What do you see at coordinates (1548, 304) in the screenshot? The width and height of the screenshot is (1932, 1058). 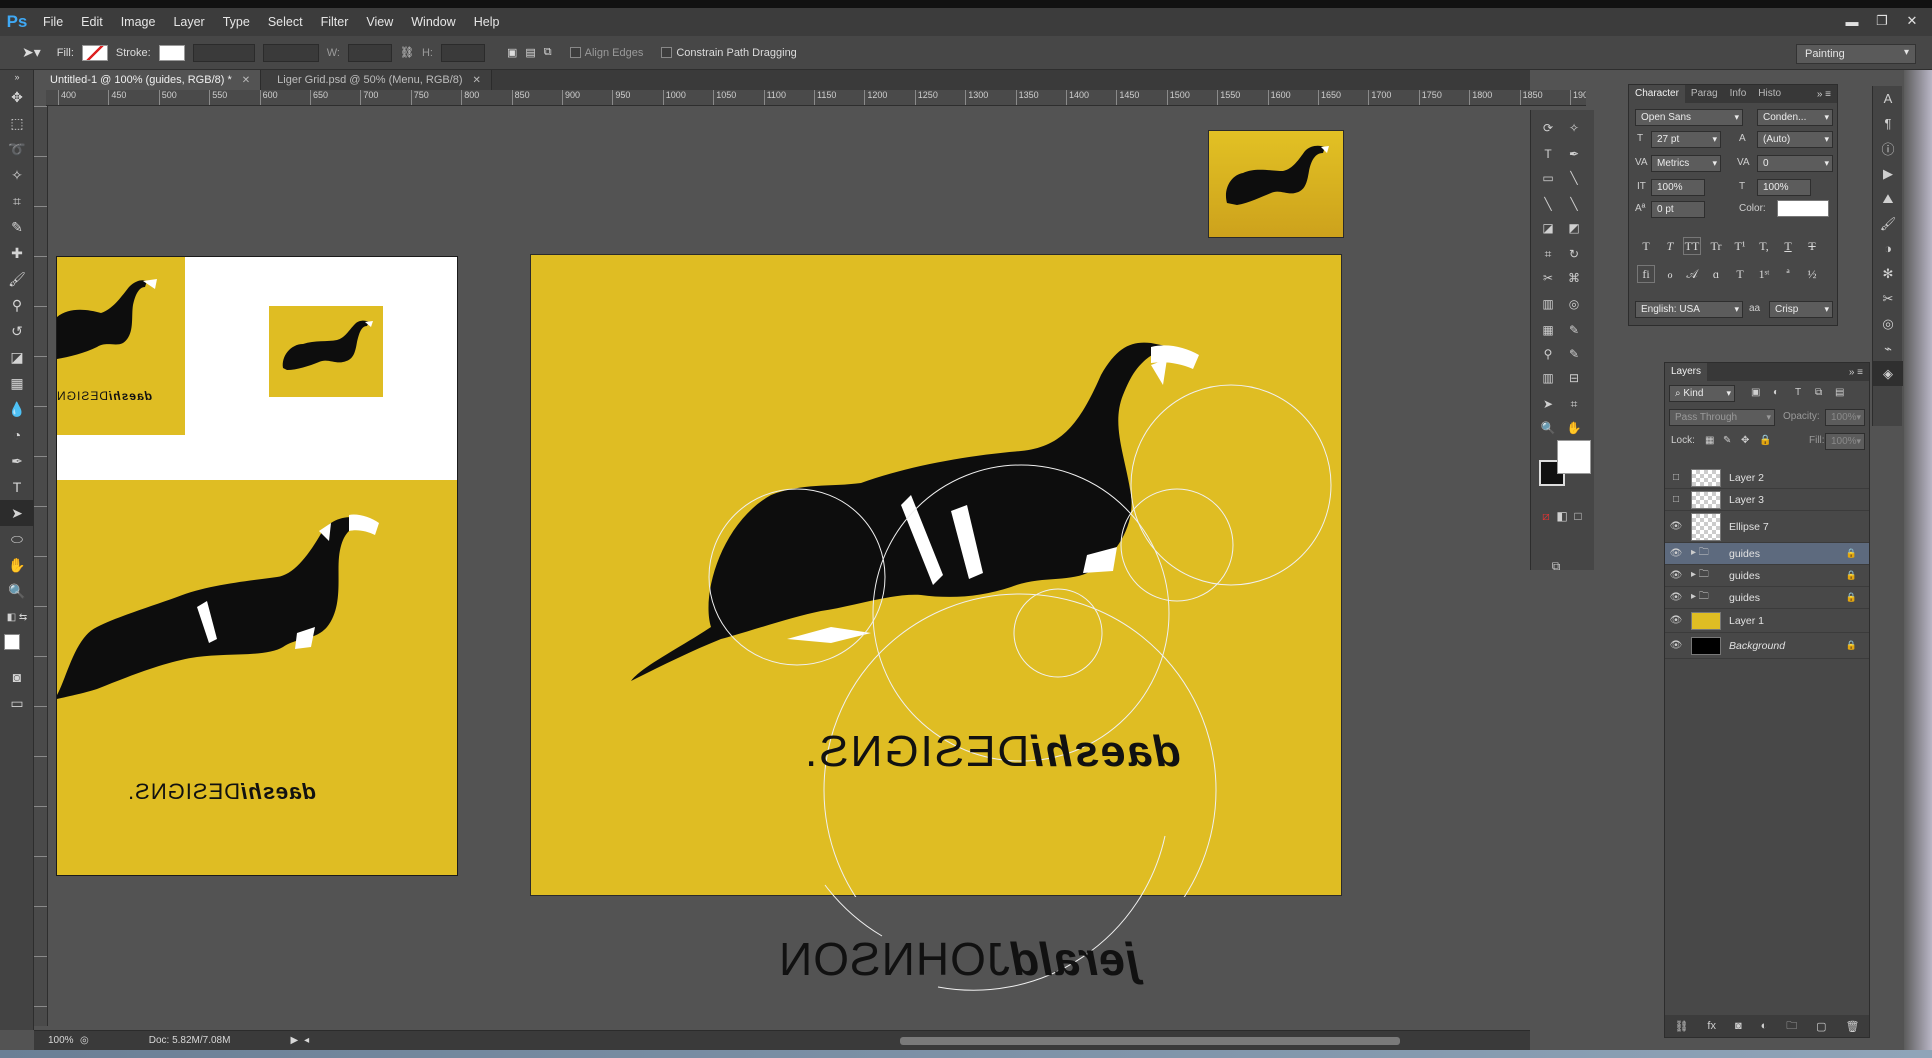 I see `histogram-icon: ▥` at bounding box center [1548, 304].